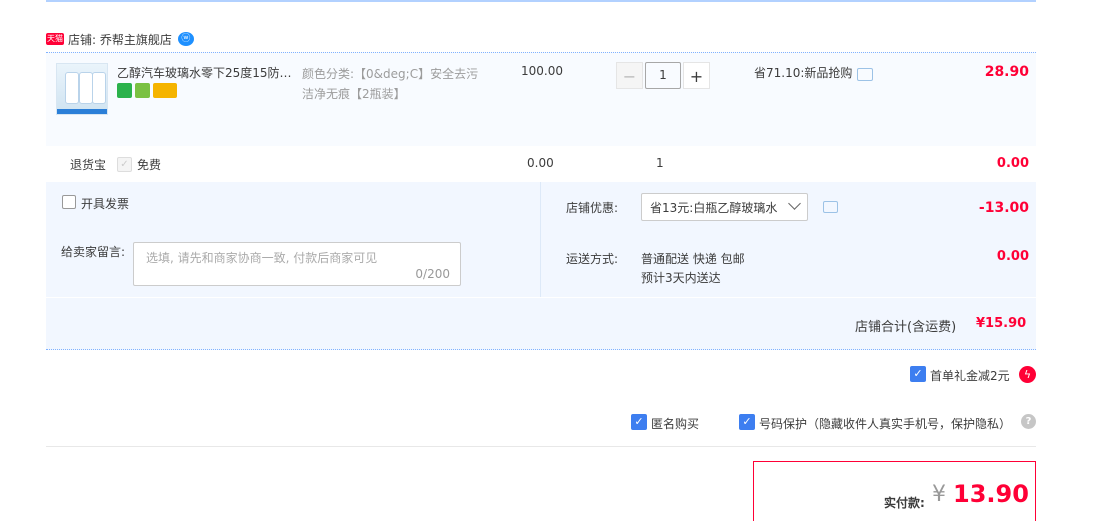 This screenshot has width=1099, height=521. I want to click on shop-discount-select: 省13元:白瓶乙醇玻璃水, so click(724, 207).